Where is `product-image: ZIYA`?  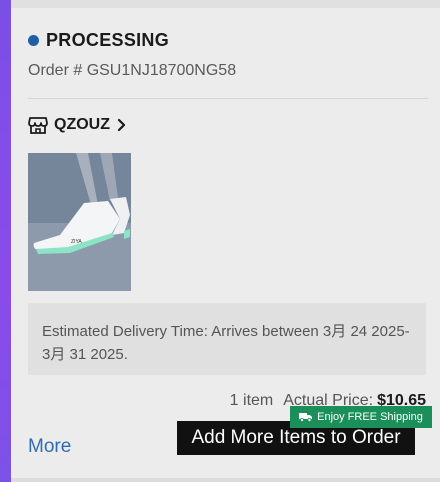 product-image: ZIYA is located at coordinates (79, 222).